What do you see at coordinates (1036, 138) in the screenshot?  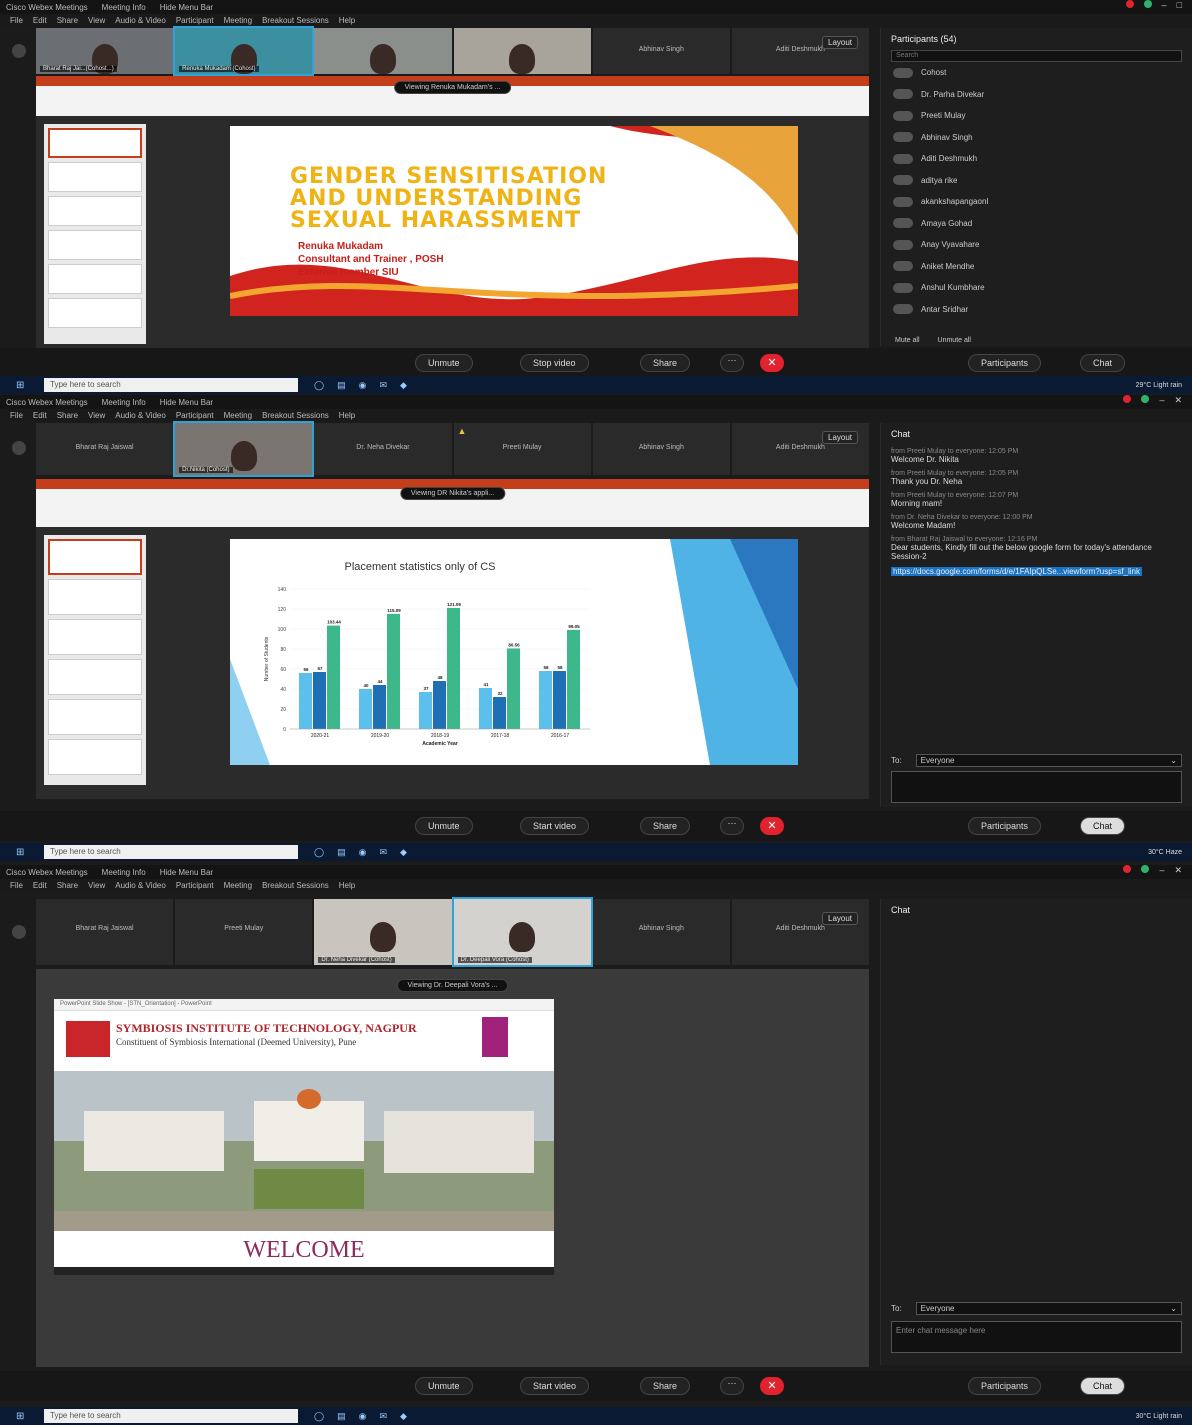 I see `participant-row: Abhinav Singh` at bounding box center [1036, 138].